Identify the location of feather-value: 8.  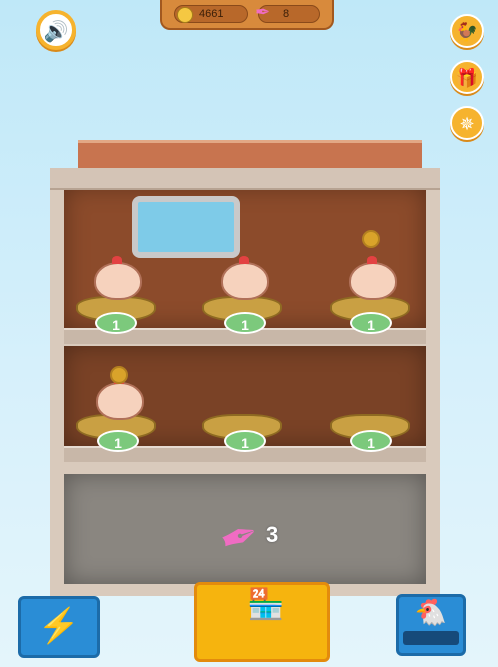
(286, 14).